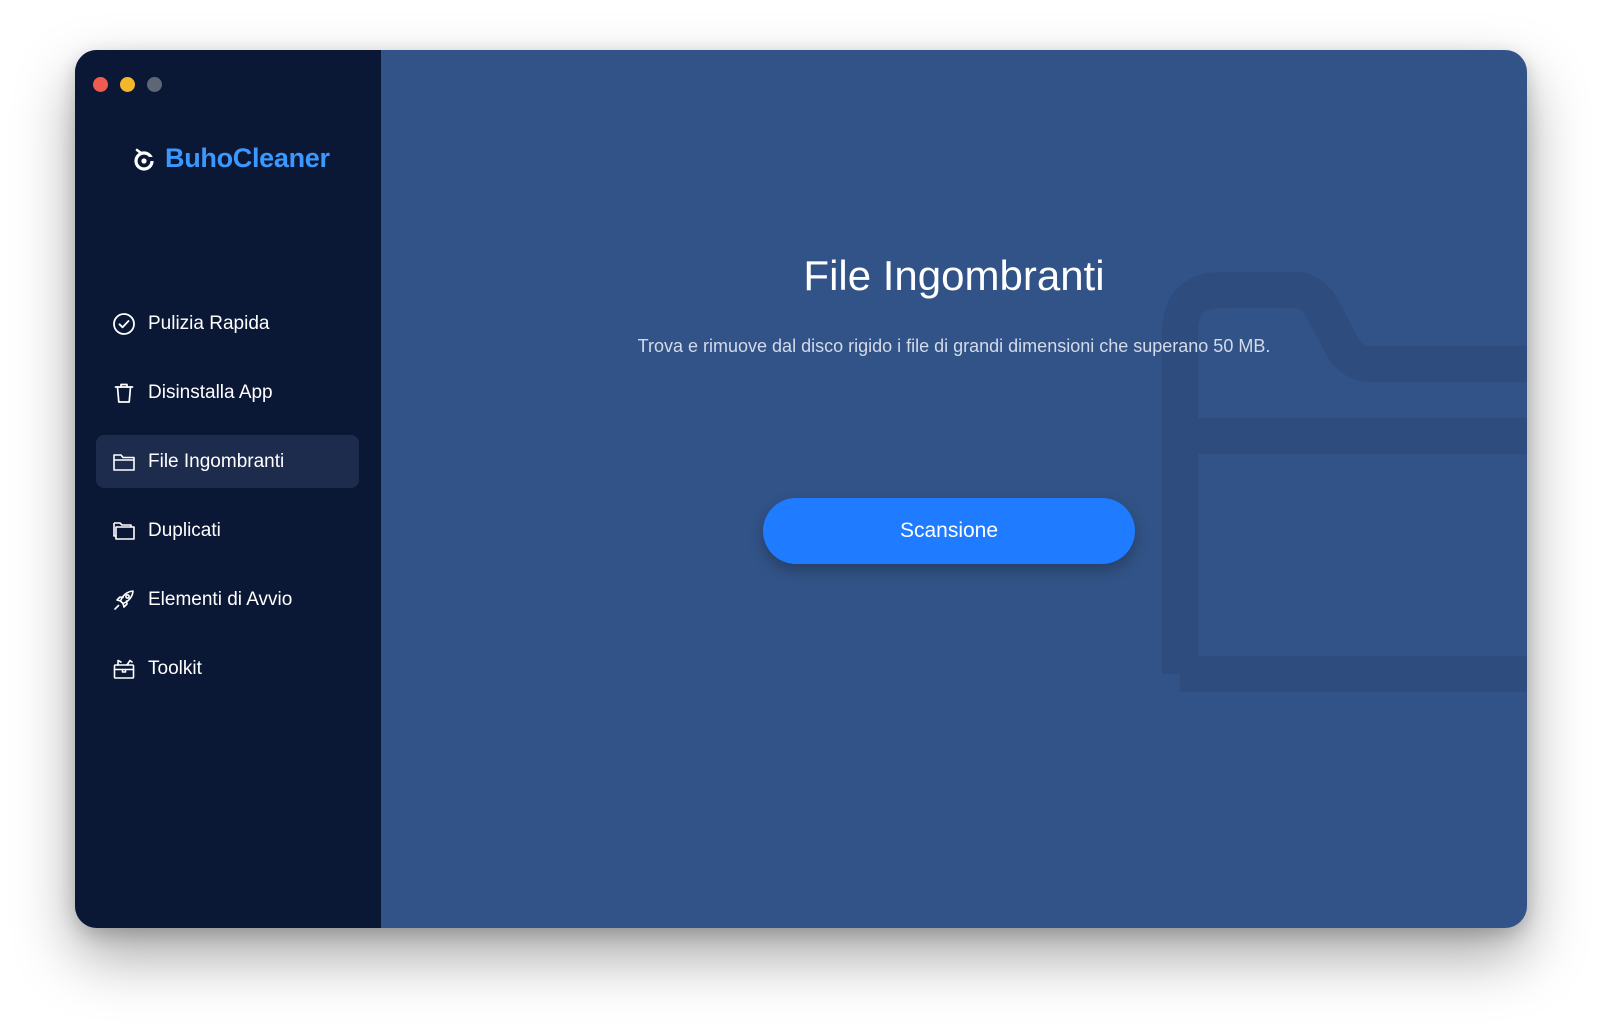 The height and width of the screenshot is (1027, 1600). I want to click on window-controls, so click(127, 84).